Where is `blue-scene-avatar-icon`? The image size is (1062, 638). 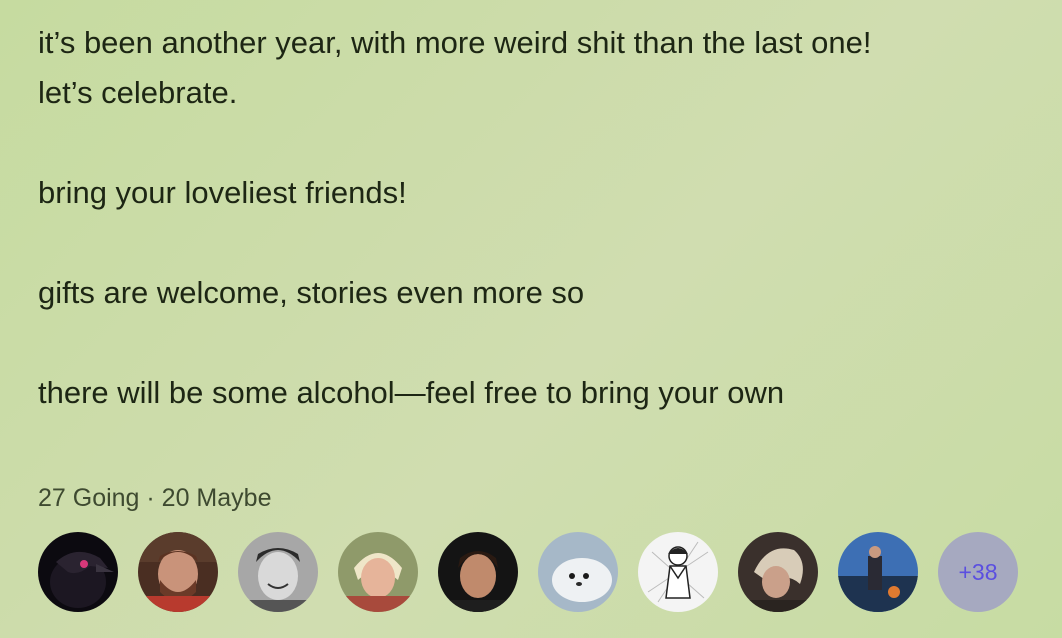 blue-scene-avatar-icon is located at coordinates (878, 572).